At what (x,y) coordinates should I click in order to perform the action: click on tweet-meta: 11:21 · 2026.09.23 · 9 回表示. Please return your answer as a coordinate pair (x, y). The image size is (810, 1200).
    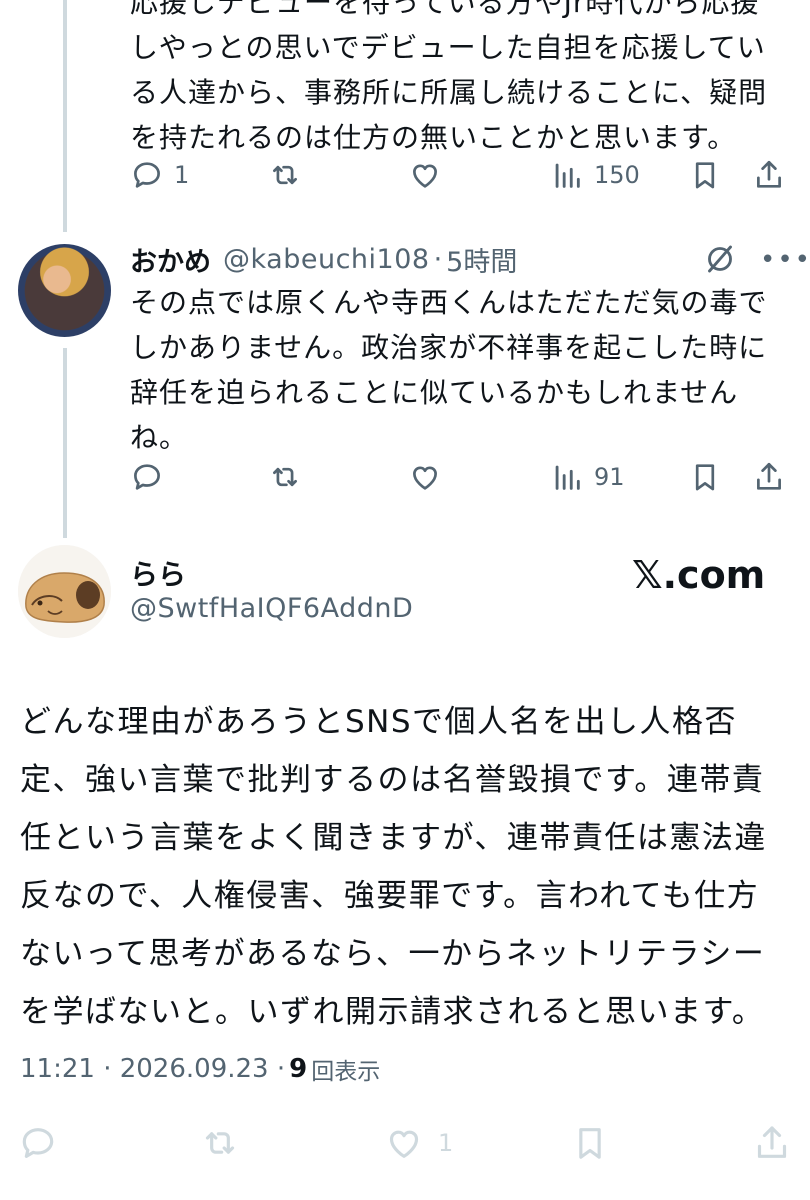
    Looking at the image, I should click on (200, 1069).